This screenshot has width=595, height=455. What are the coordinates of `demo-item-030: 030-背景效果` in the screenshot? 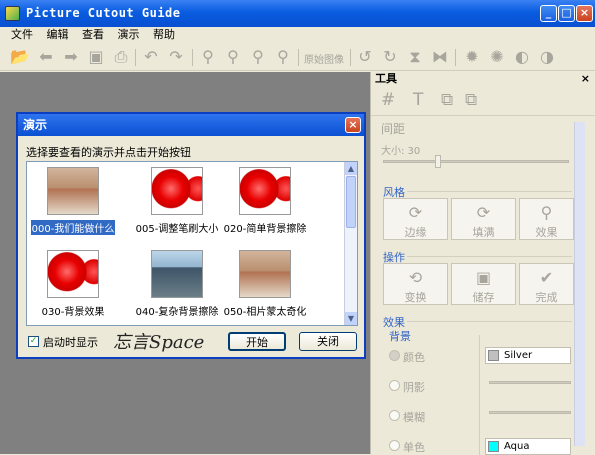 It's located at (73, 288).